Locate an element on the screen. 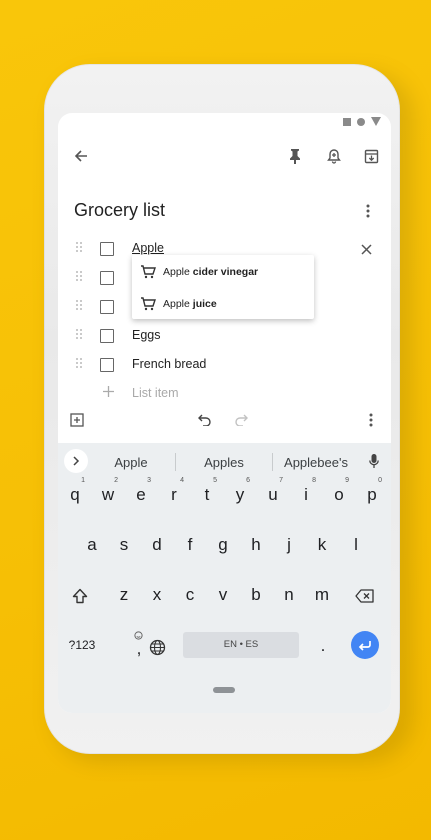 Image resolution: width=431 pixels, height=840 pixels. key-hint: 5 is located at coordinates (215, 480).